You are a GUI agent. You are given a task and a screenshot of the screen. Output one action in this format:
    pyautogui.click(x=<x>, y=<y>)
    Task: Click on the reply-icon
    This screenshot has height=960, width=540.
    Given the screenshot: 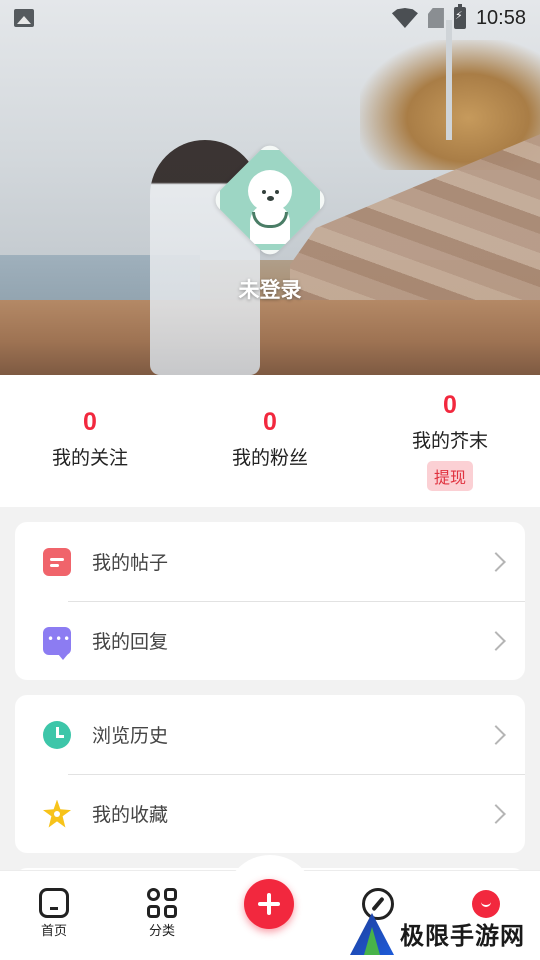 What is the action you would take?
    pyautogui.click(x=57, y=643)
    